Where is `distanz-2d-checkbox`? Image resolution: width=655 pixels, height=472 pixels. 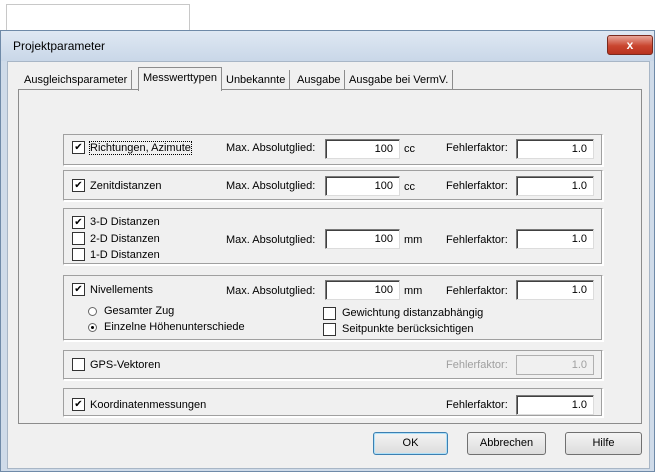
distanz-2d-checkbox is located at coordinates (78, 238).